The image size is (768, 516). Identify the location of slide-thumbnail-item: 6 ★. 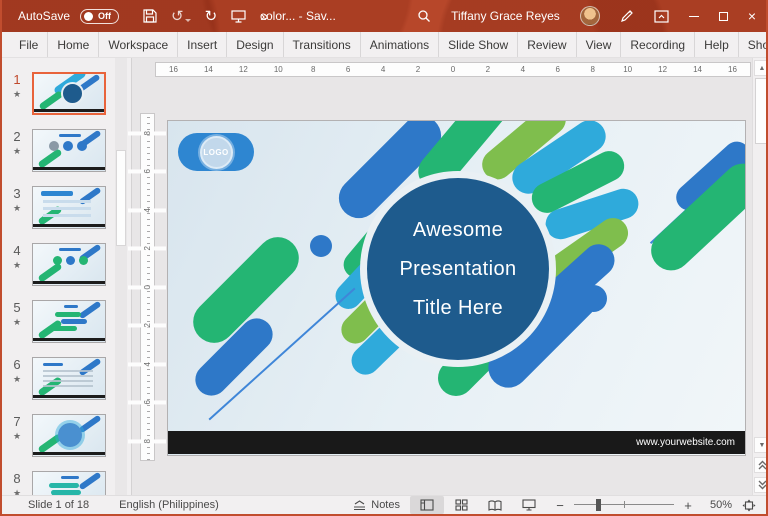
(66, 378).